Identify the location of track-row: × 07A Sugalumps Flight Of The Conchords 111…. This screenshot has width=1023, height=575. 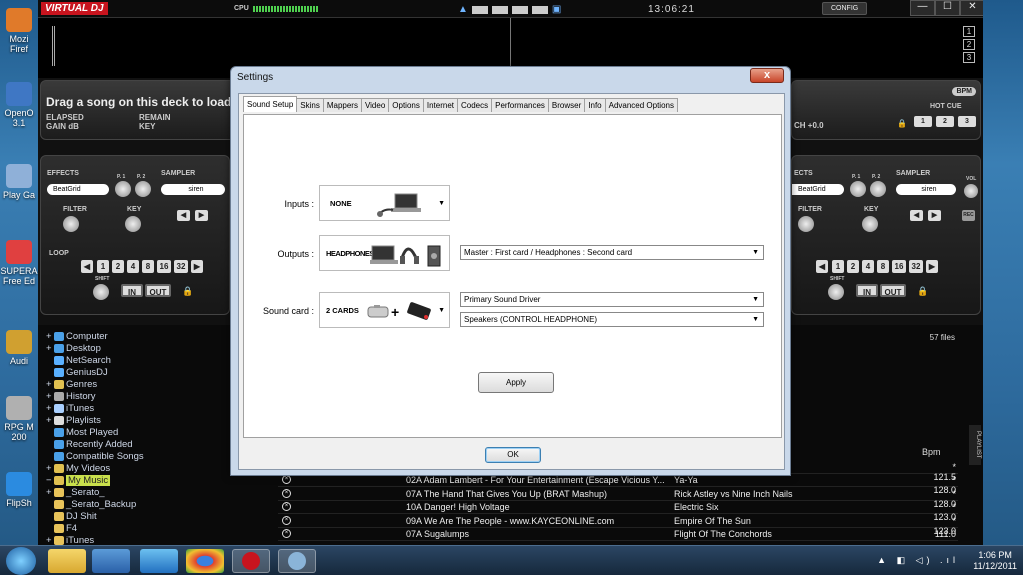
(618, 534).